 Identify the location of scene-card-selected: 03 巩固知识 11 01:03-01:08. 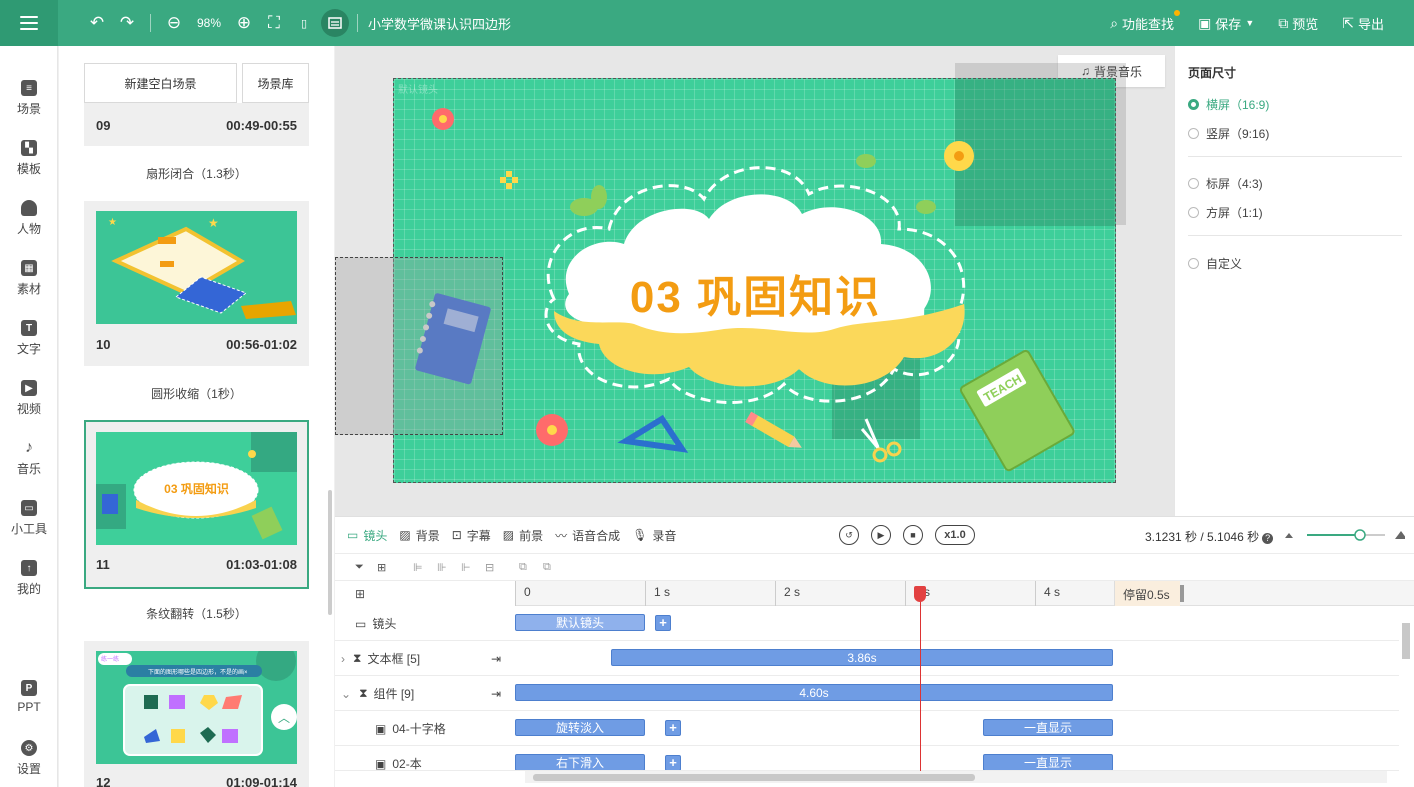
(196, 504).